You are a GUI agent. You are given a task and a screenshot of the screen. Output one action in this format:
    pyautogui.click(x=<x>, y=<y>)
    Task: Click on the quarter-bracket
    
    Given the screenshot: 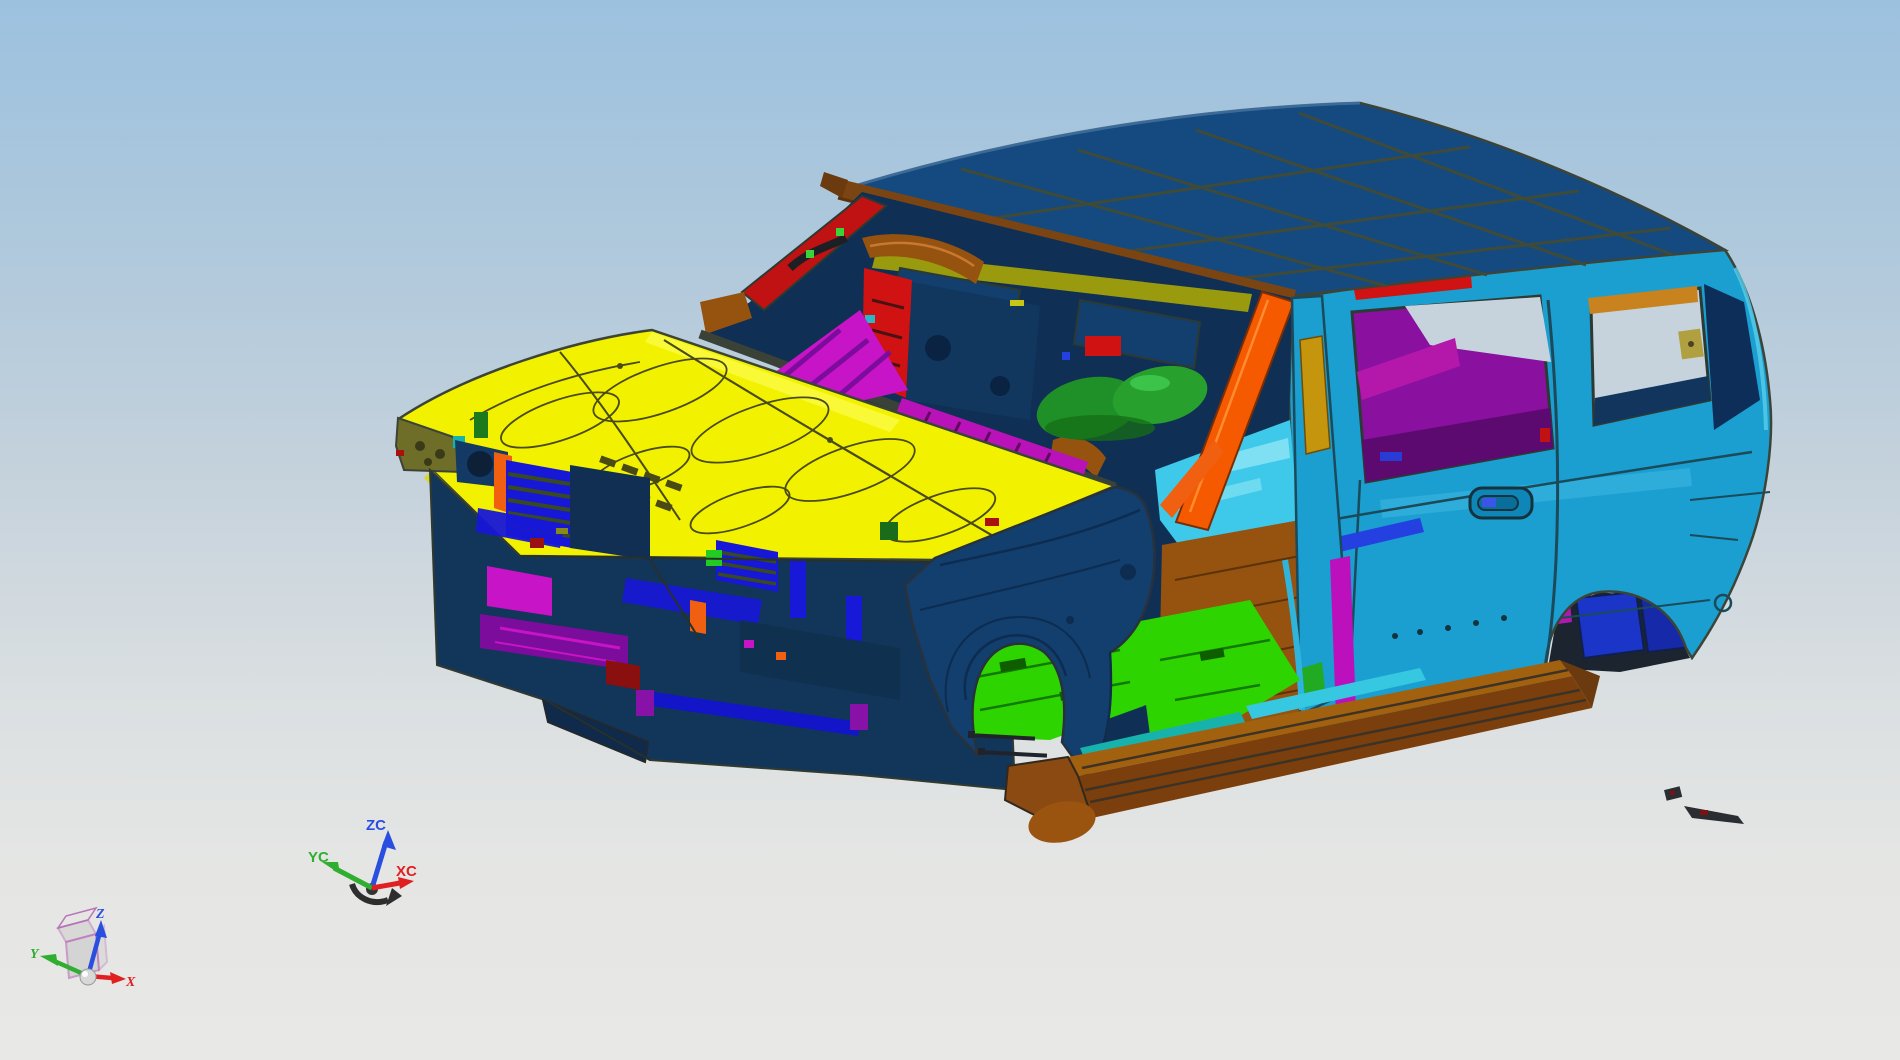 What is the action you would take?
    pyautogui.click(x=1691, y=344)
    